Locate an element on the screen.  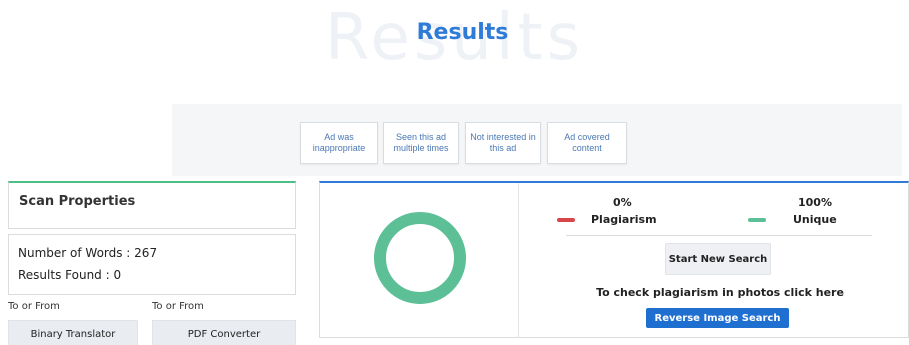
unique-percent: 100% is located at coordinates (815, 202).